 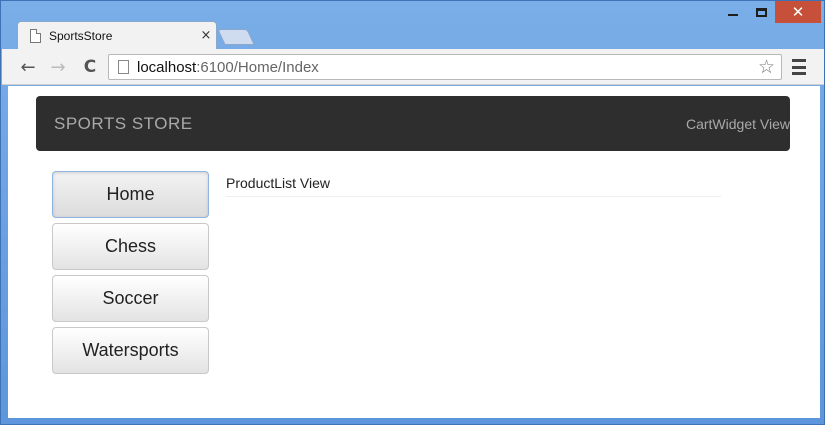 What do you see at coordinates (130, 194) in the screenshot?
I see `category-home-button: Home` at bounding box center [130, 194].